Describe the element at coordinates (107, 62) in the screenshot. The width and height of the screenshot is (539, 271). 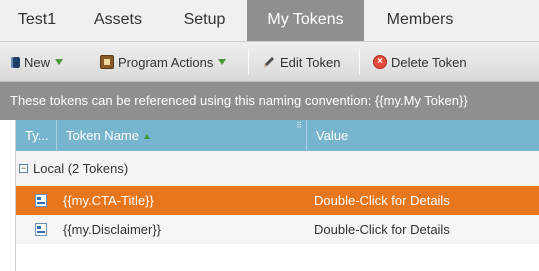
I see `program-icon` at that location.